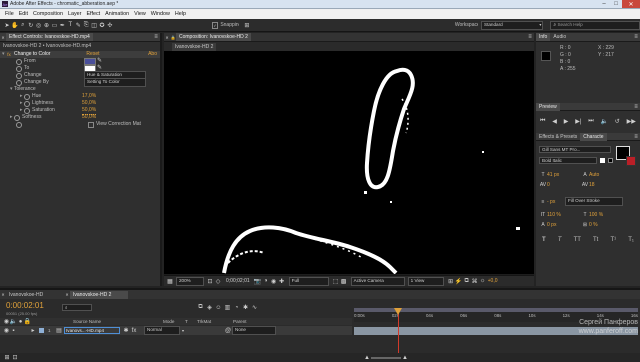 The image size is (640, 362). Describe the element at coordinates (218, 281) in the screenshot. I see `mask-visibility-icon: ◇` at that location.